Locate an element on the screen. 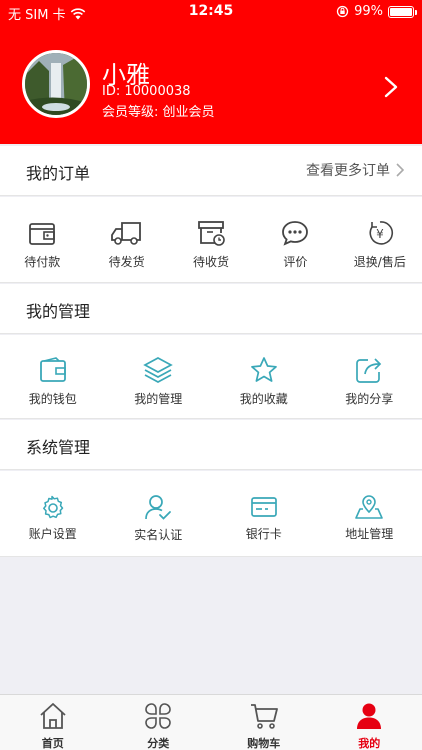 This screenshot has width=422, height=750. section-title-orders: 我的订单 is located at coordinates (58, 173).